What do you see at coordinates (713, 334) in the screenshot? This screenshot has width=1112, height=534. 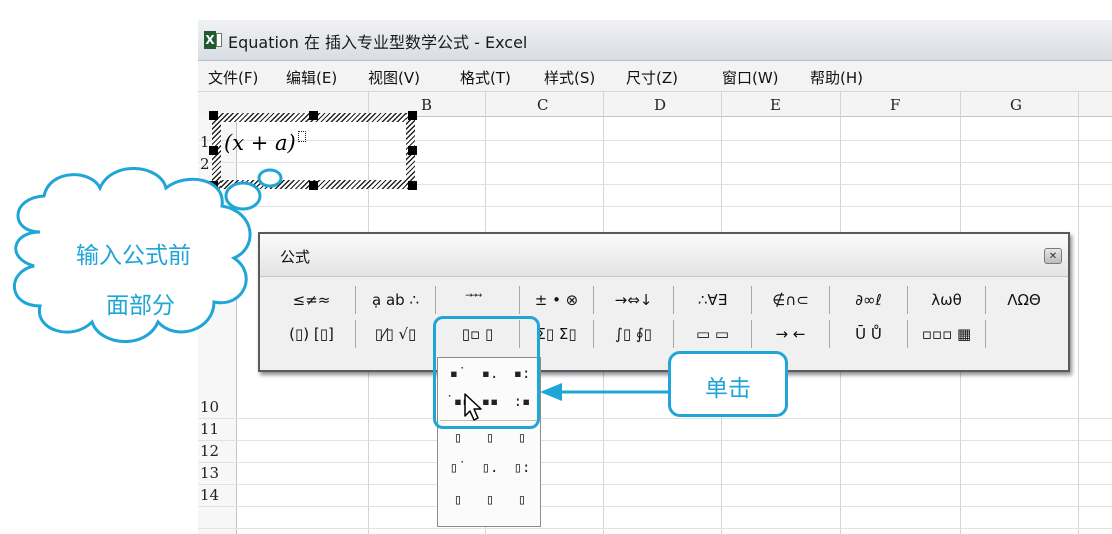 I see `underbar-overbar-templates-button: ▭ ▭` at bounding box center [713, 334].